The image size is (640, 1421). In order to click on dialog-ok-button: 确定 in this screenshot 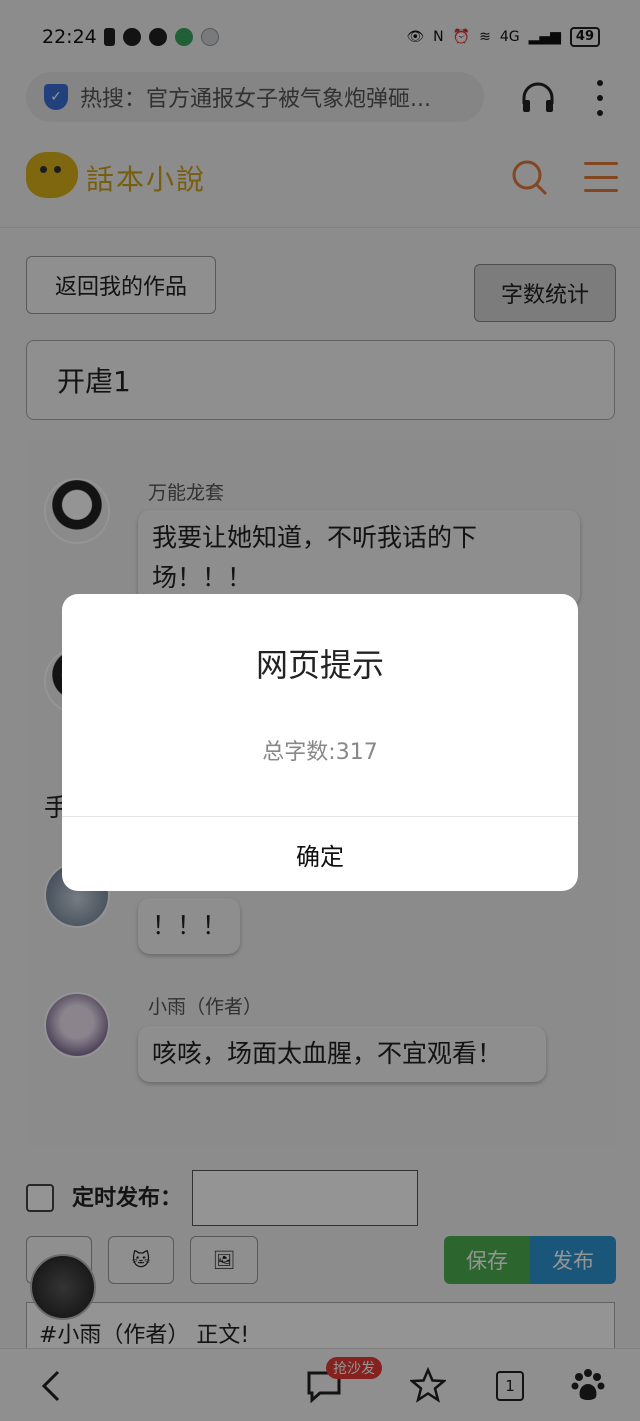, I will do `click(320, 854)`.